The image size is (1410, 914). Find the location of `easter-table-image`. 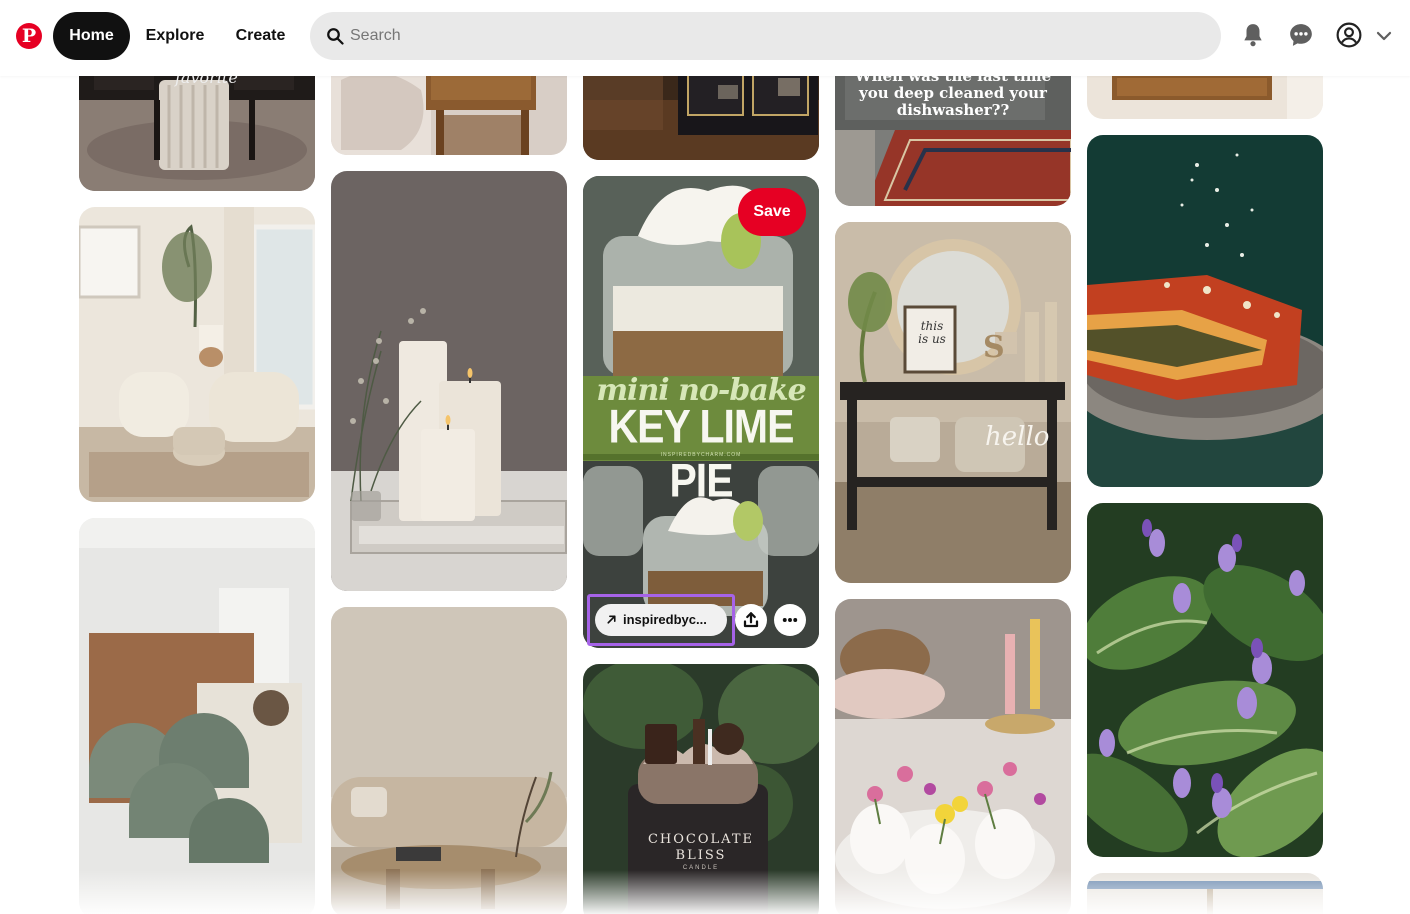

easter-table-image is located at coordinates (953, 756).